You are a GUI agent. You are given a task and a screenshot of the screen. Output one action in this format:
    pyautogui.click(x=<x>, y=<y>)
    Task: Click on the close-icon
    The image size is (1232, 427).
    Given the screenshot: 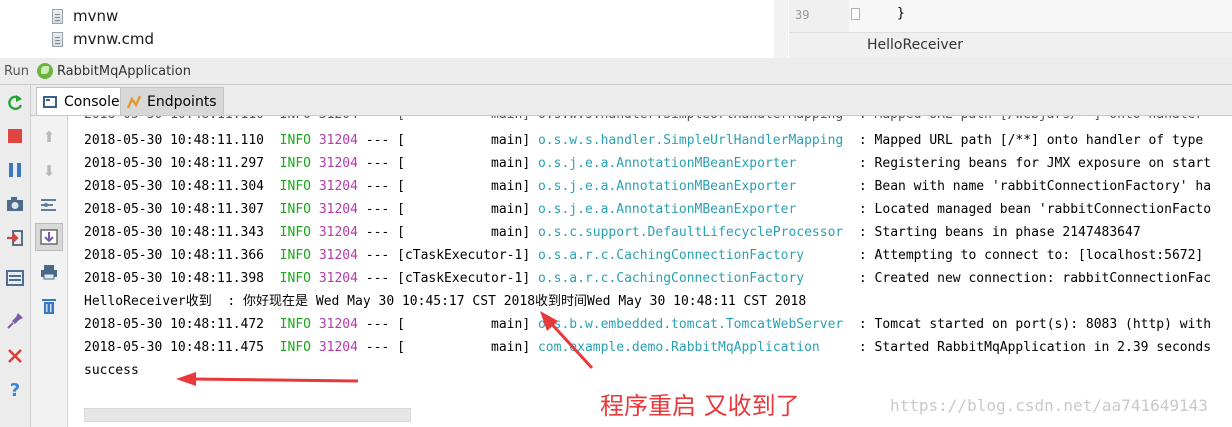 What is the action you would take?
    pyautogui.click(x=15, y=356)
    